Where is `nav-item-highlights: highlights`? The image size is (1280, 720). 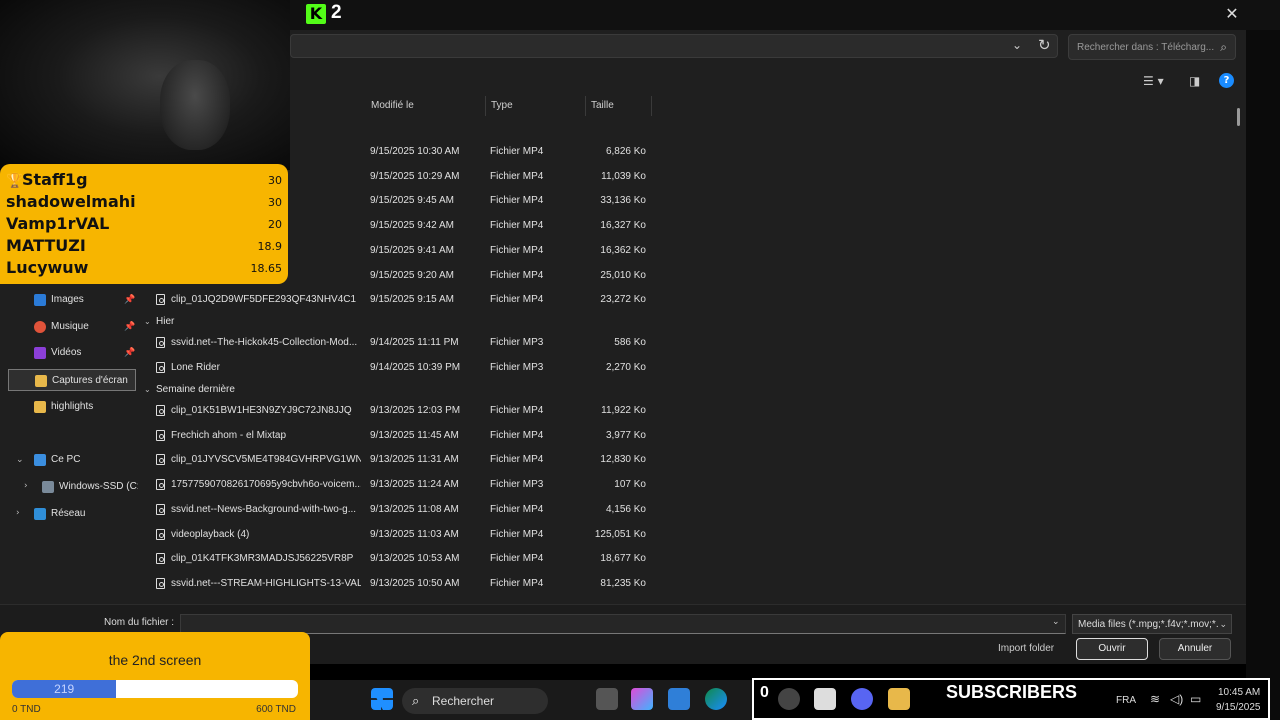
nav-item-highlights: highlights is located at coordinates (75, 407).